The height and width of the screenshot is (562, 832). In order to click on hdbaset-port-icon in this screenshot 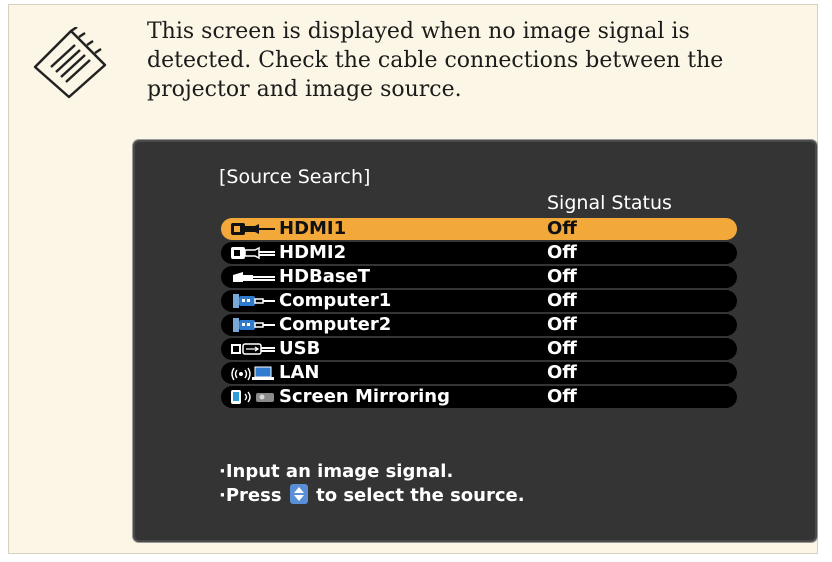, I will do `click(255, 277)`.